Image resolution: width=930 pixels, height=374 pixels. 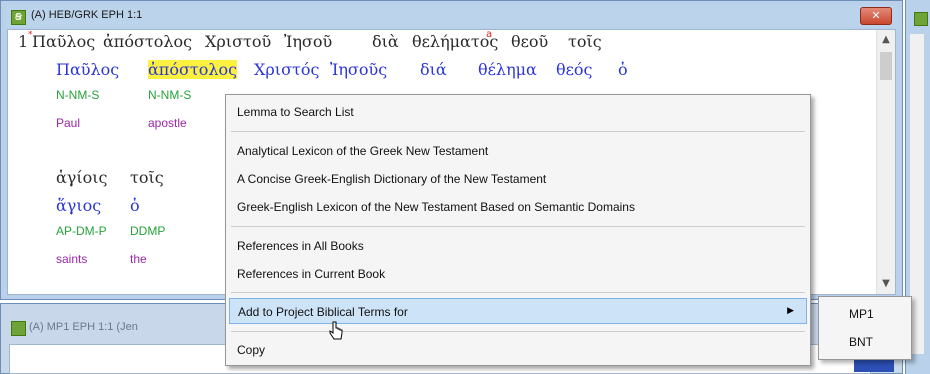 What do you see at coordinates (87, 69) in the screenshot?
I see `lemma: Παῦλος` at bounding box center [87, 69].